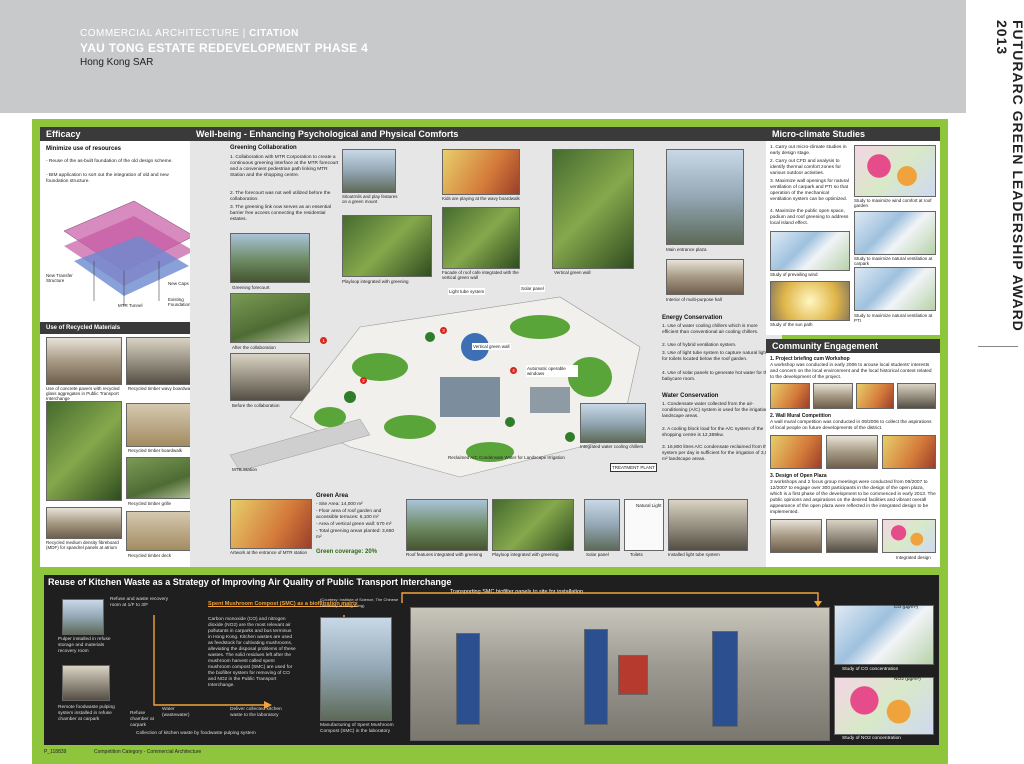 Image resolution: width=1024 pixels, height=764 pixels. What do you see at coordinates (686, 249) in the screenshot?
I see `cap-entrance: Main entrance plaza` at bounding box center [686, 249].